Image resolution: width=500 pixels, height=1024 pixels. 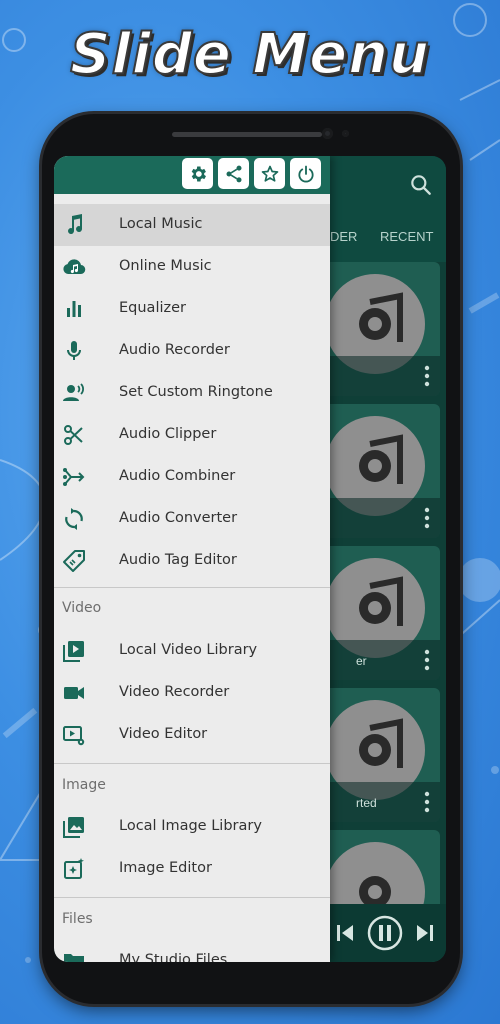 I want to click on menu-item-label: Audio Tag Editor, so click(x=178, y=560).